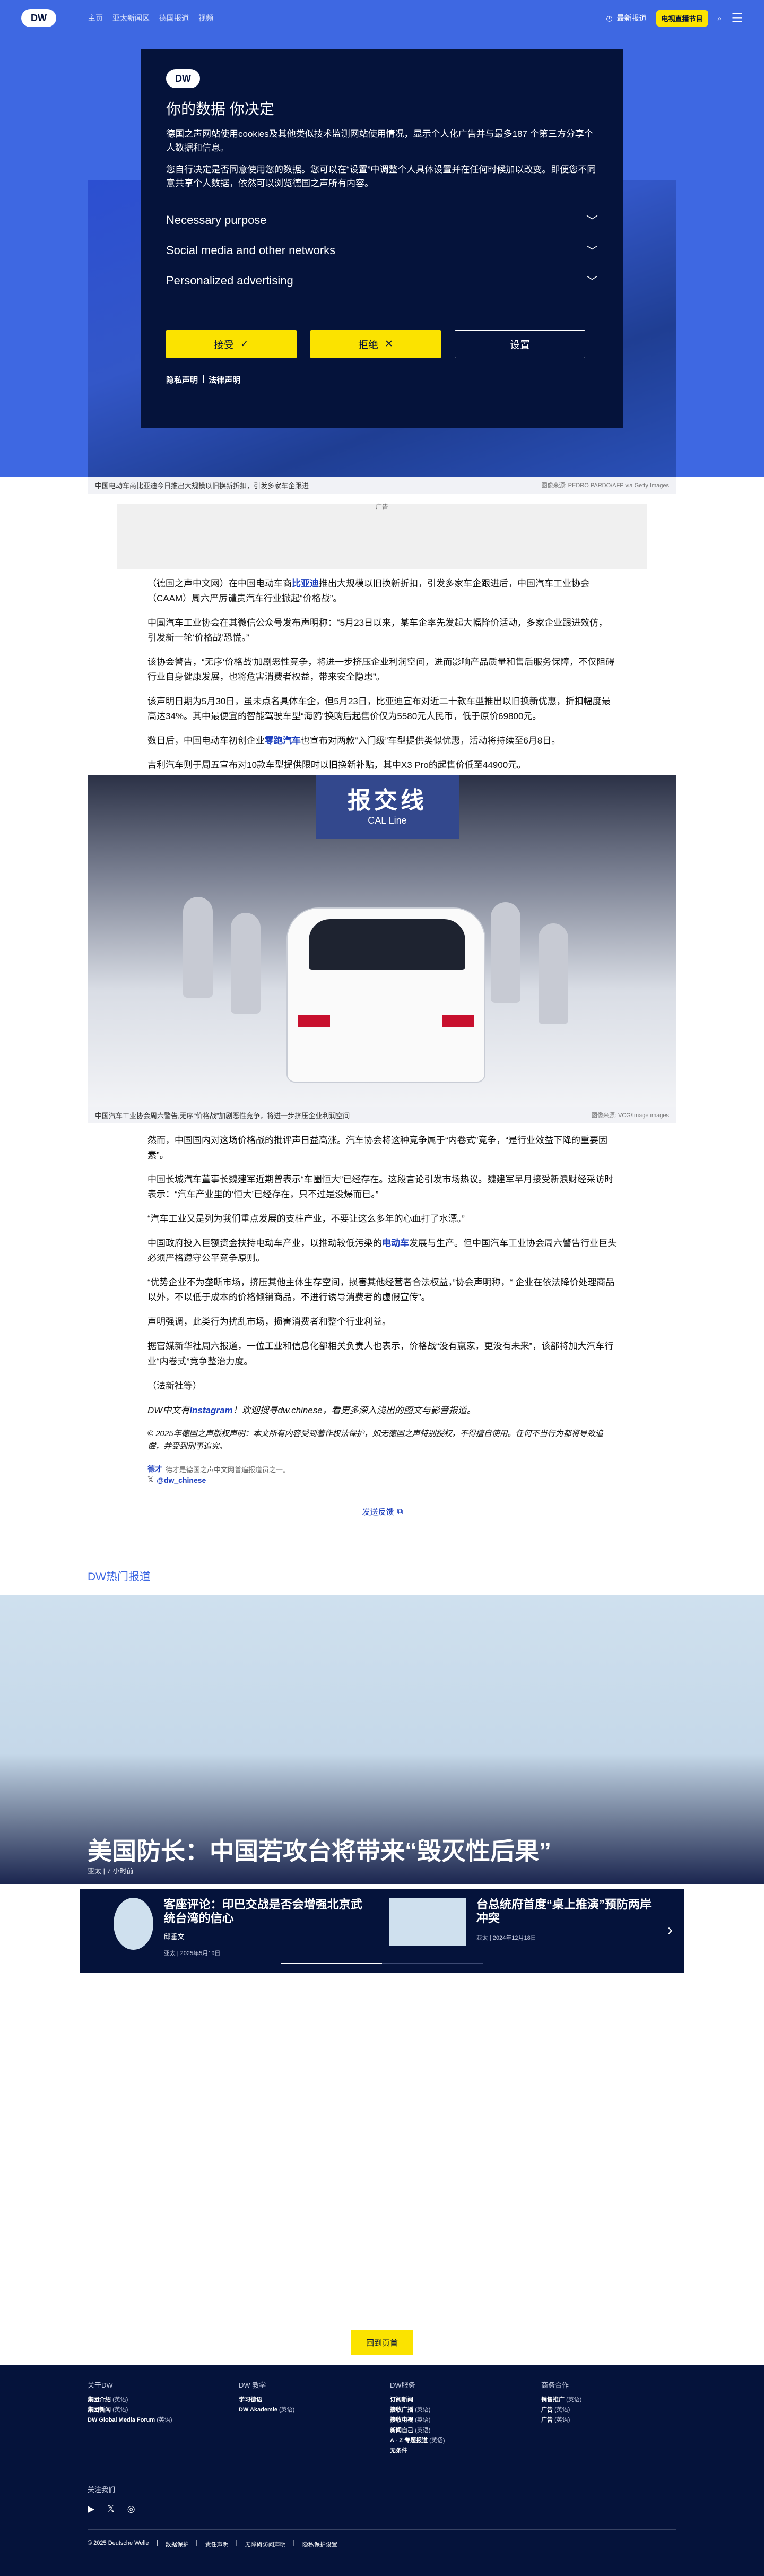  I want to click on image-caption: 中国汽车工业协会周六警告,无序“价格战”加剧恶性竞争，将进一步挤压企业利润空间, so click(222, 1116).